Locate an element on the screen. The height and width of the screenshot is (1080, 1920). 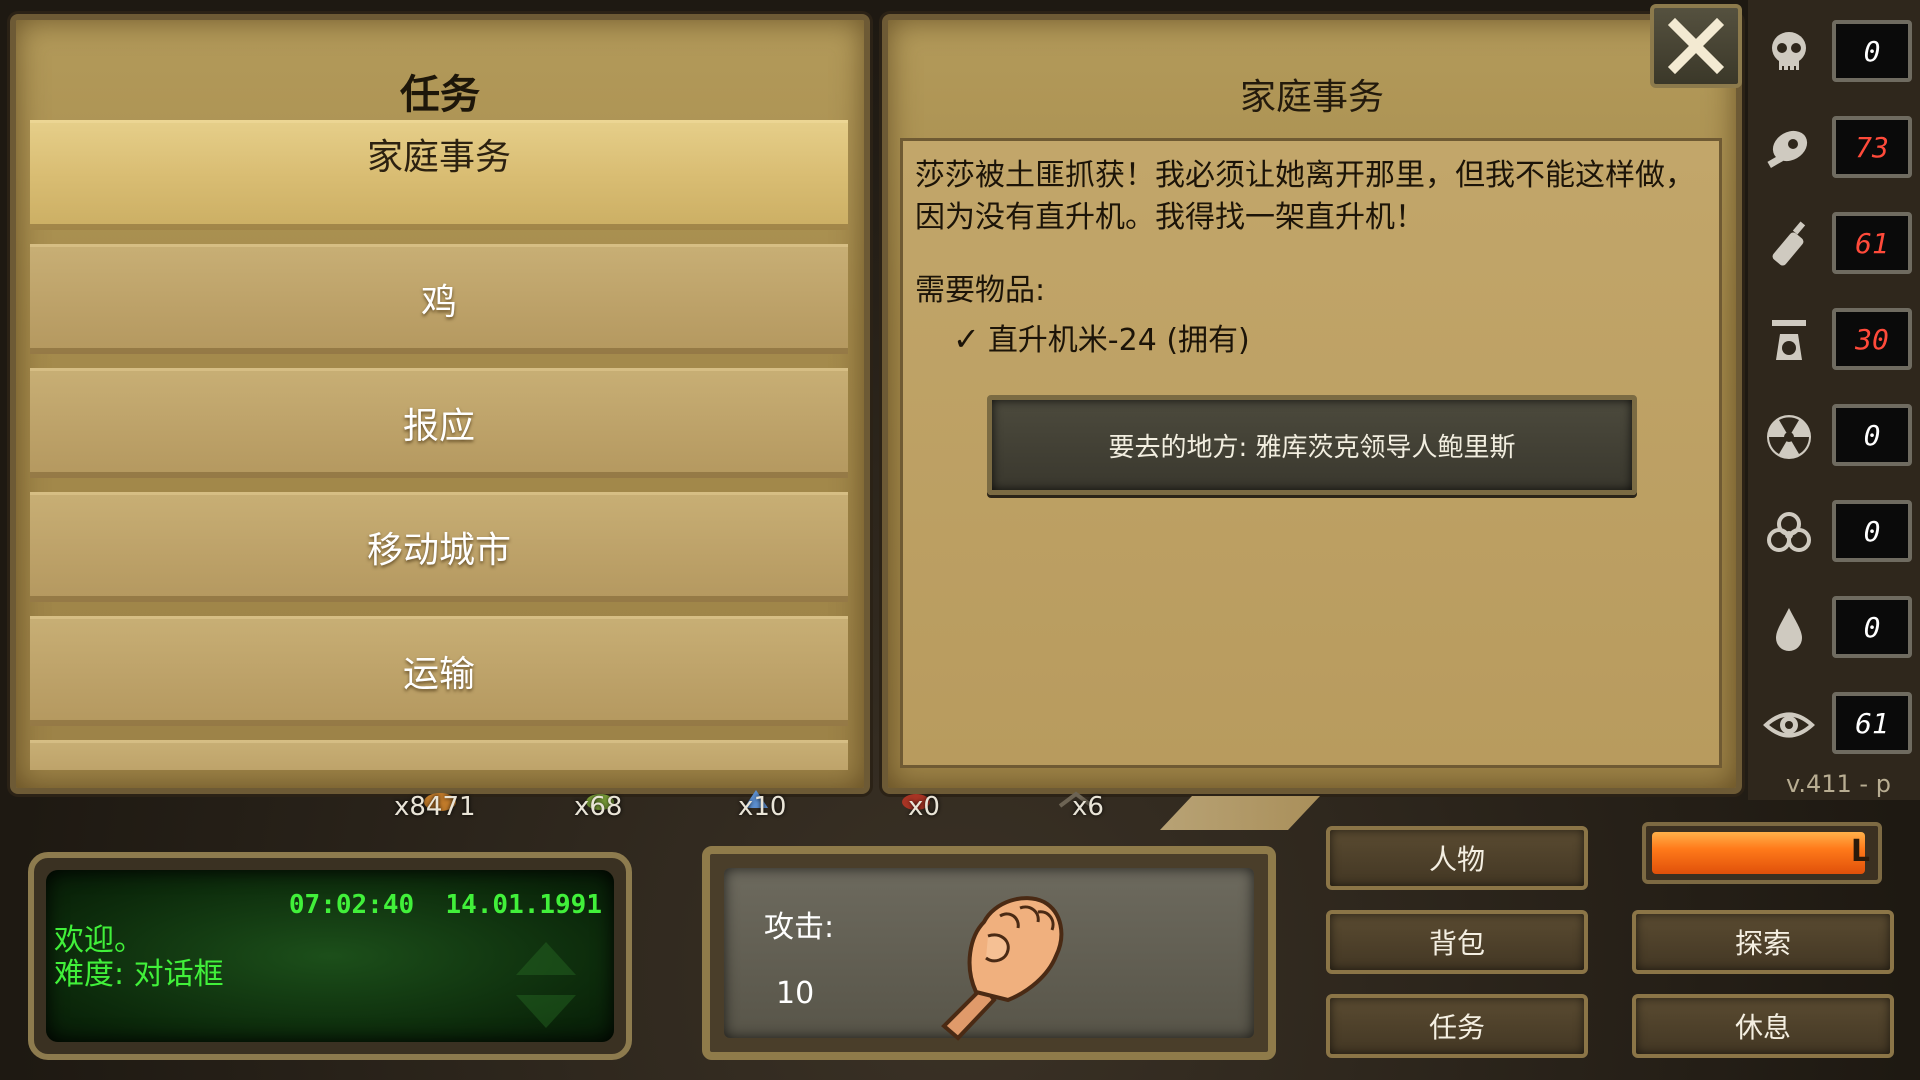
attack-label: 攻击: is located at coordinates (799, 927).